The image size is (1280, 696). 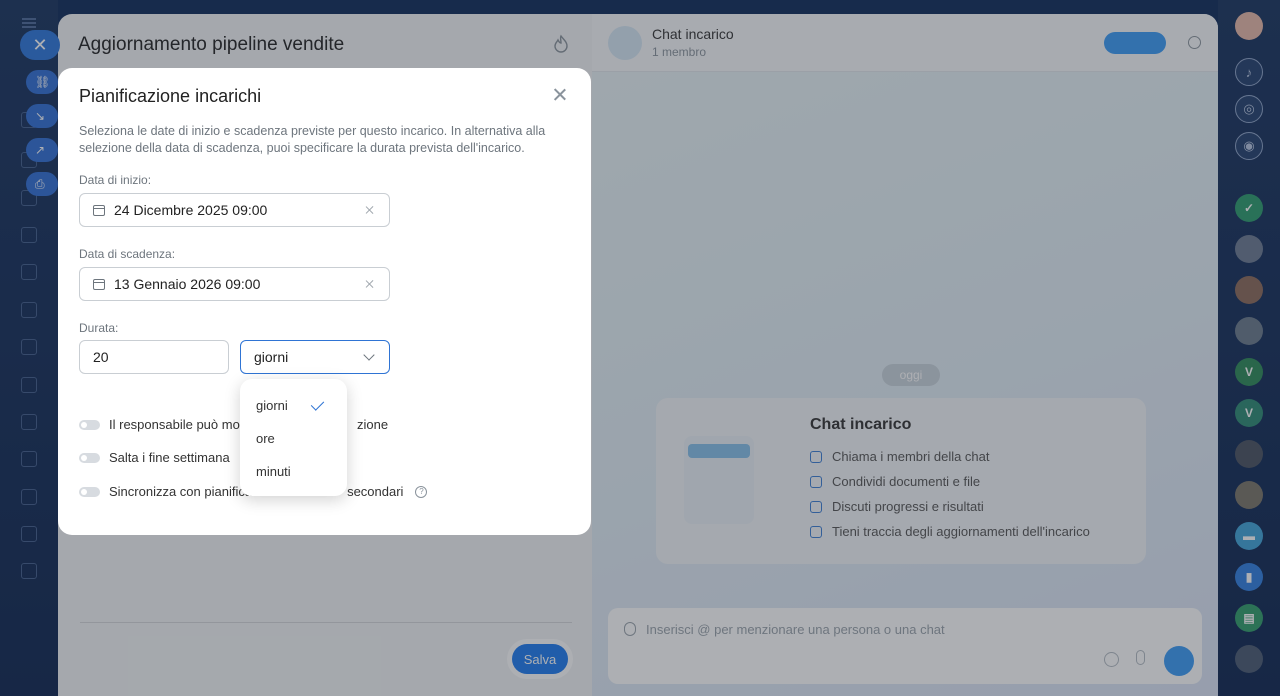 What do you see at coordinates (560, 95) in the screenshot?
I see `close-icon` at bounding box center [560, 95].